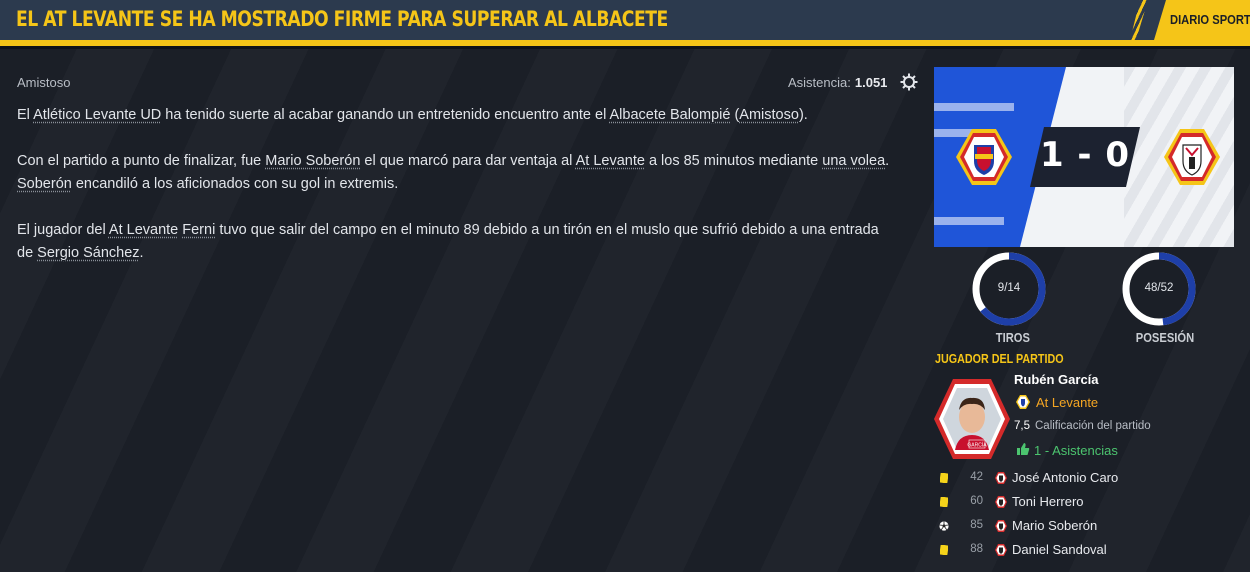  I want to click on header-divider, so click(625, 47).